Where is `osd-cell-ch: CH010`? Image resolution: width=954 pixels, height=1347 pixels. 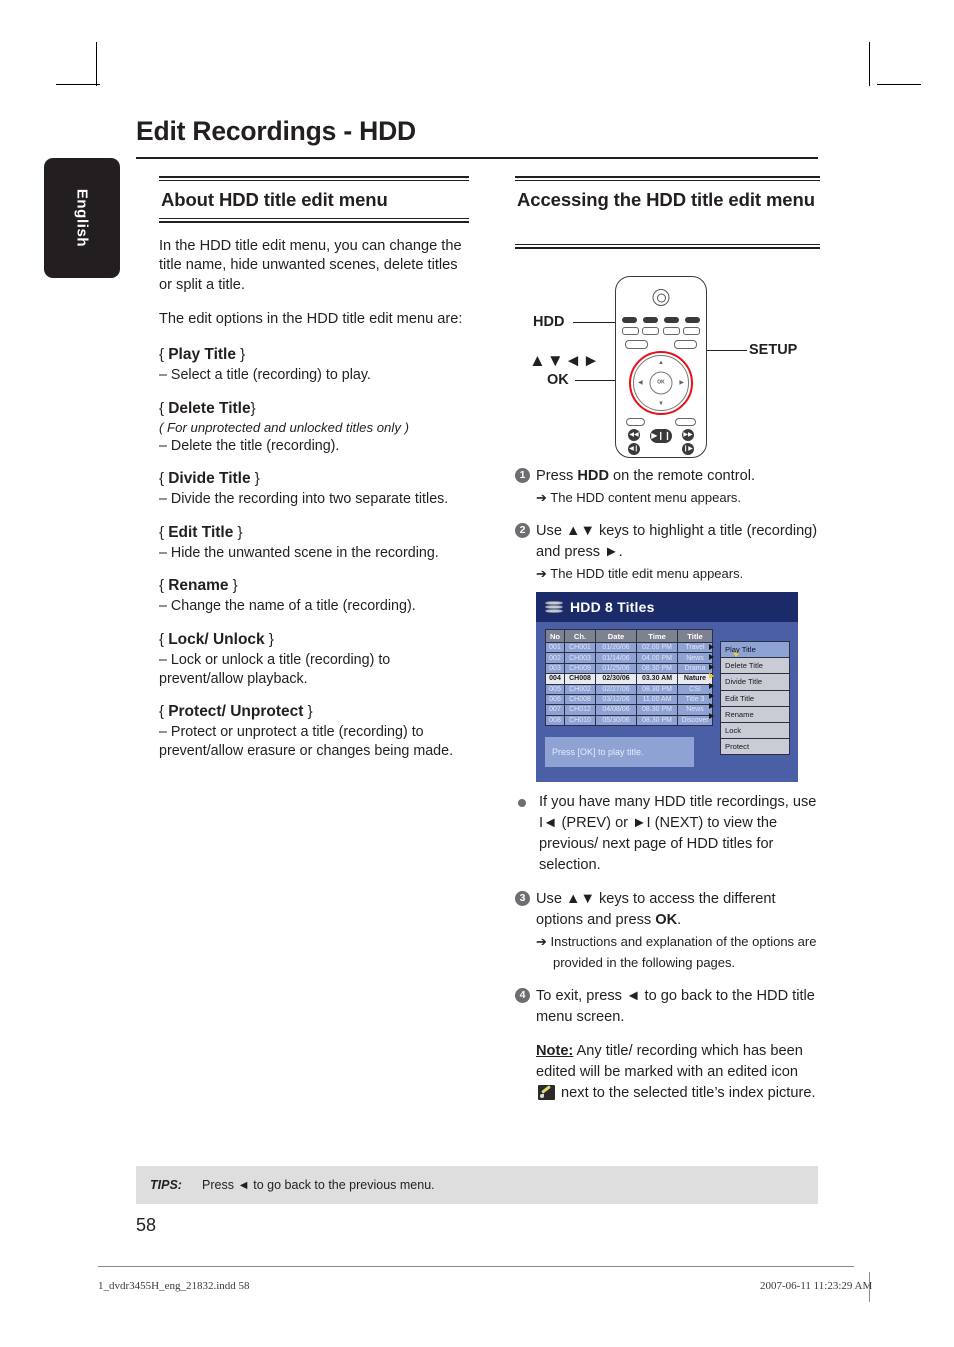 osd-cell-ch: CH010 is located at coordinates (580, 720).